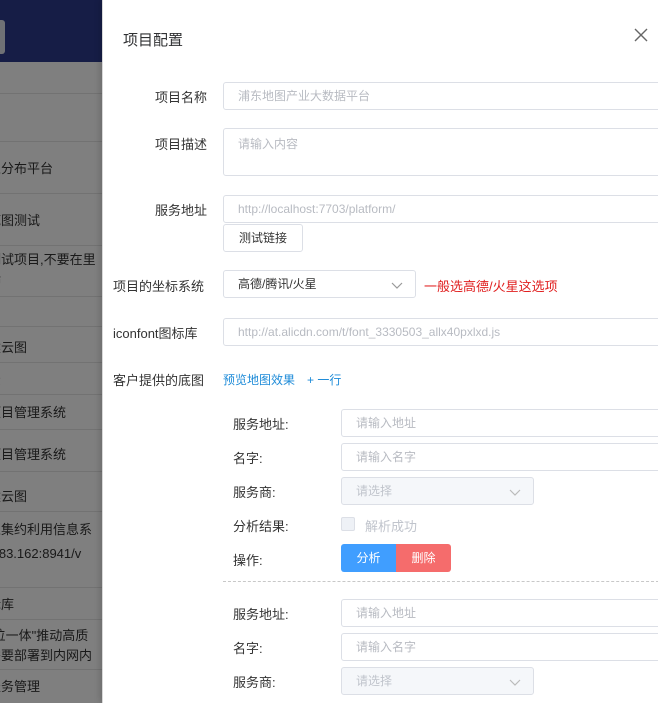  I want to click on drawer-title: 项目配置, so click(153, 40).